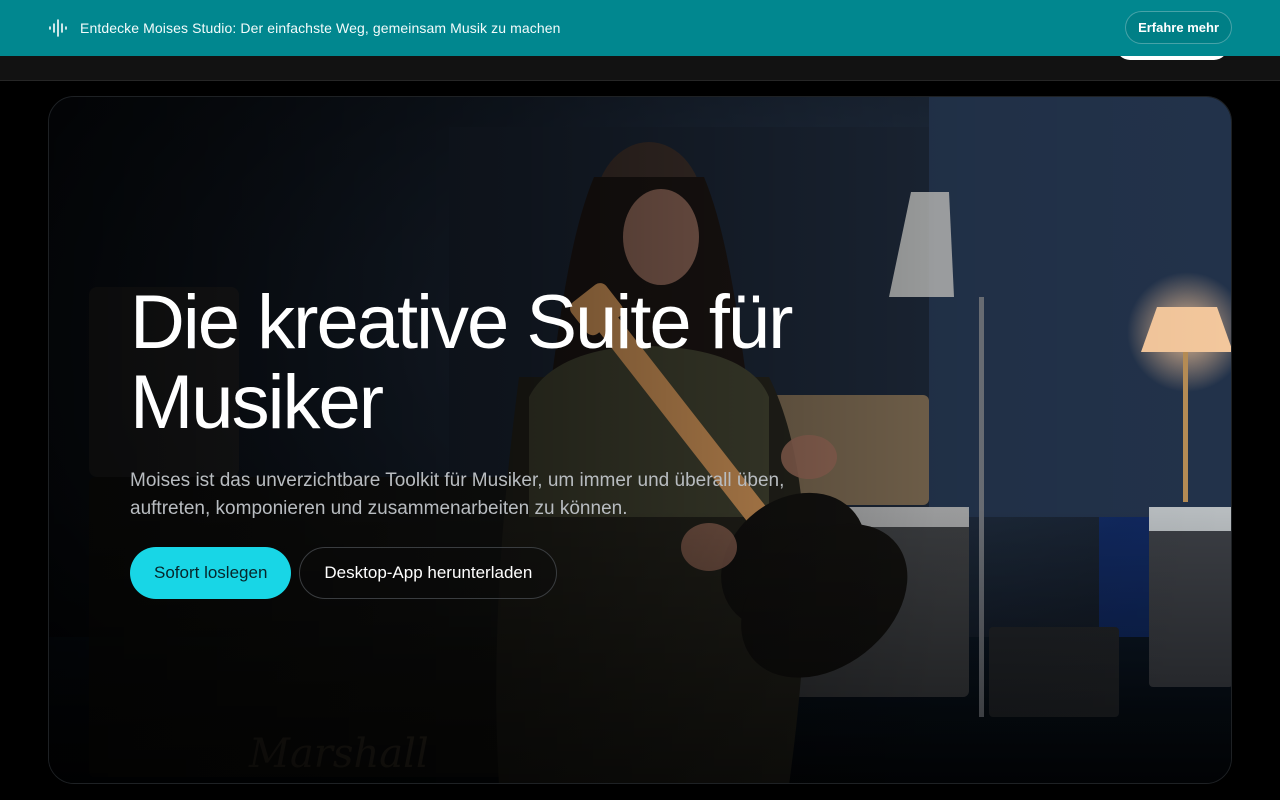 Image resolution: width=1280 pixels, height=800 pixels. What do you see at coordinates (58, 28) in the screenshot?
I see `waveform-icon` at bounding box center [58, 28].